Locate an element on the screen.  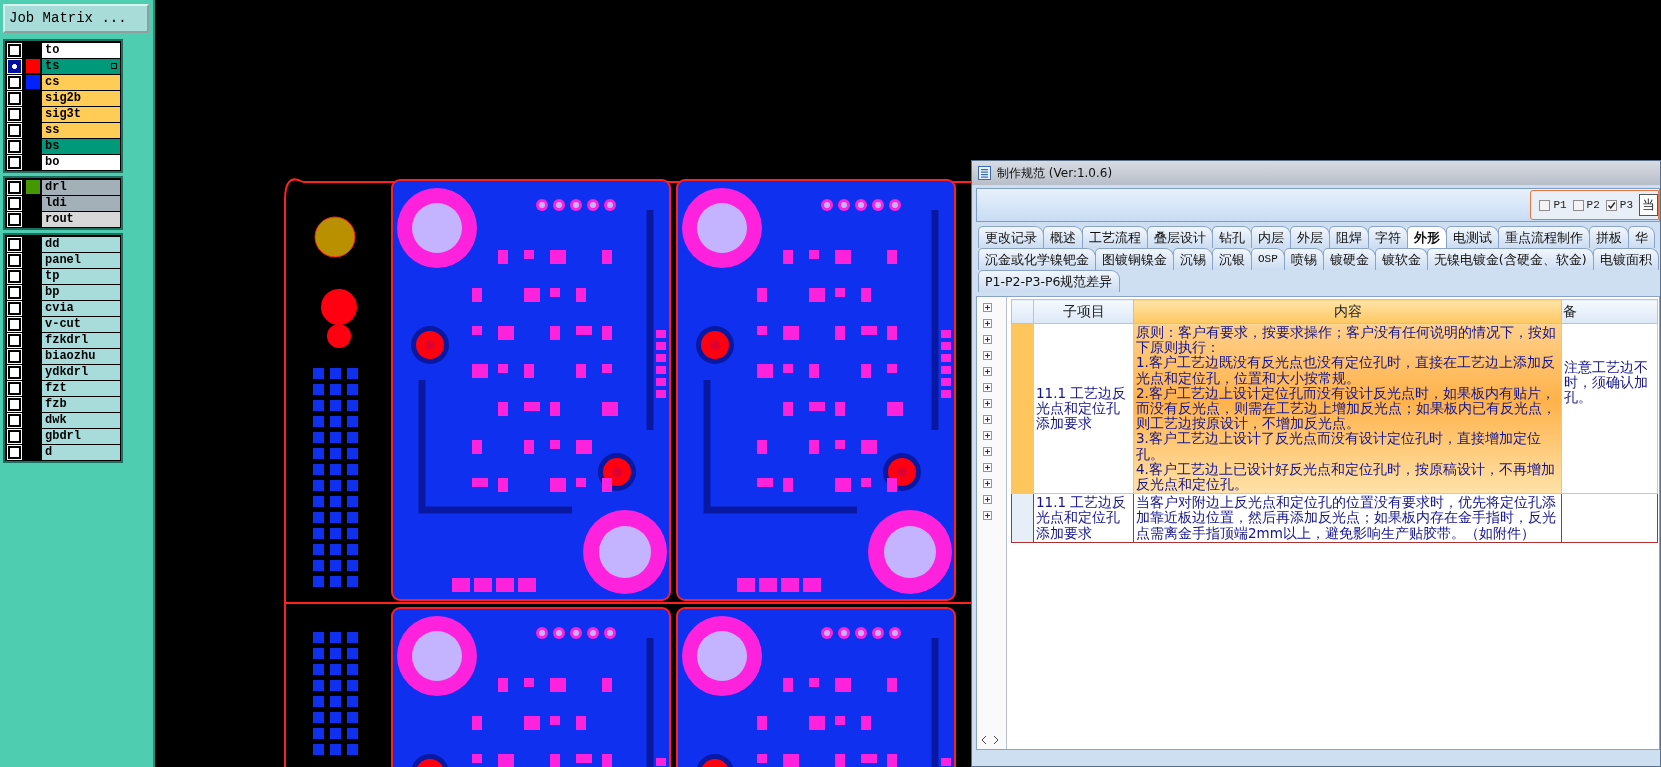
layer-name: bs is located at coordinates (81, 146).